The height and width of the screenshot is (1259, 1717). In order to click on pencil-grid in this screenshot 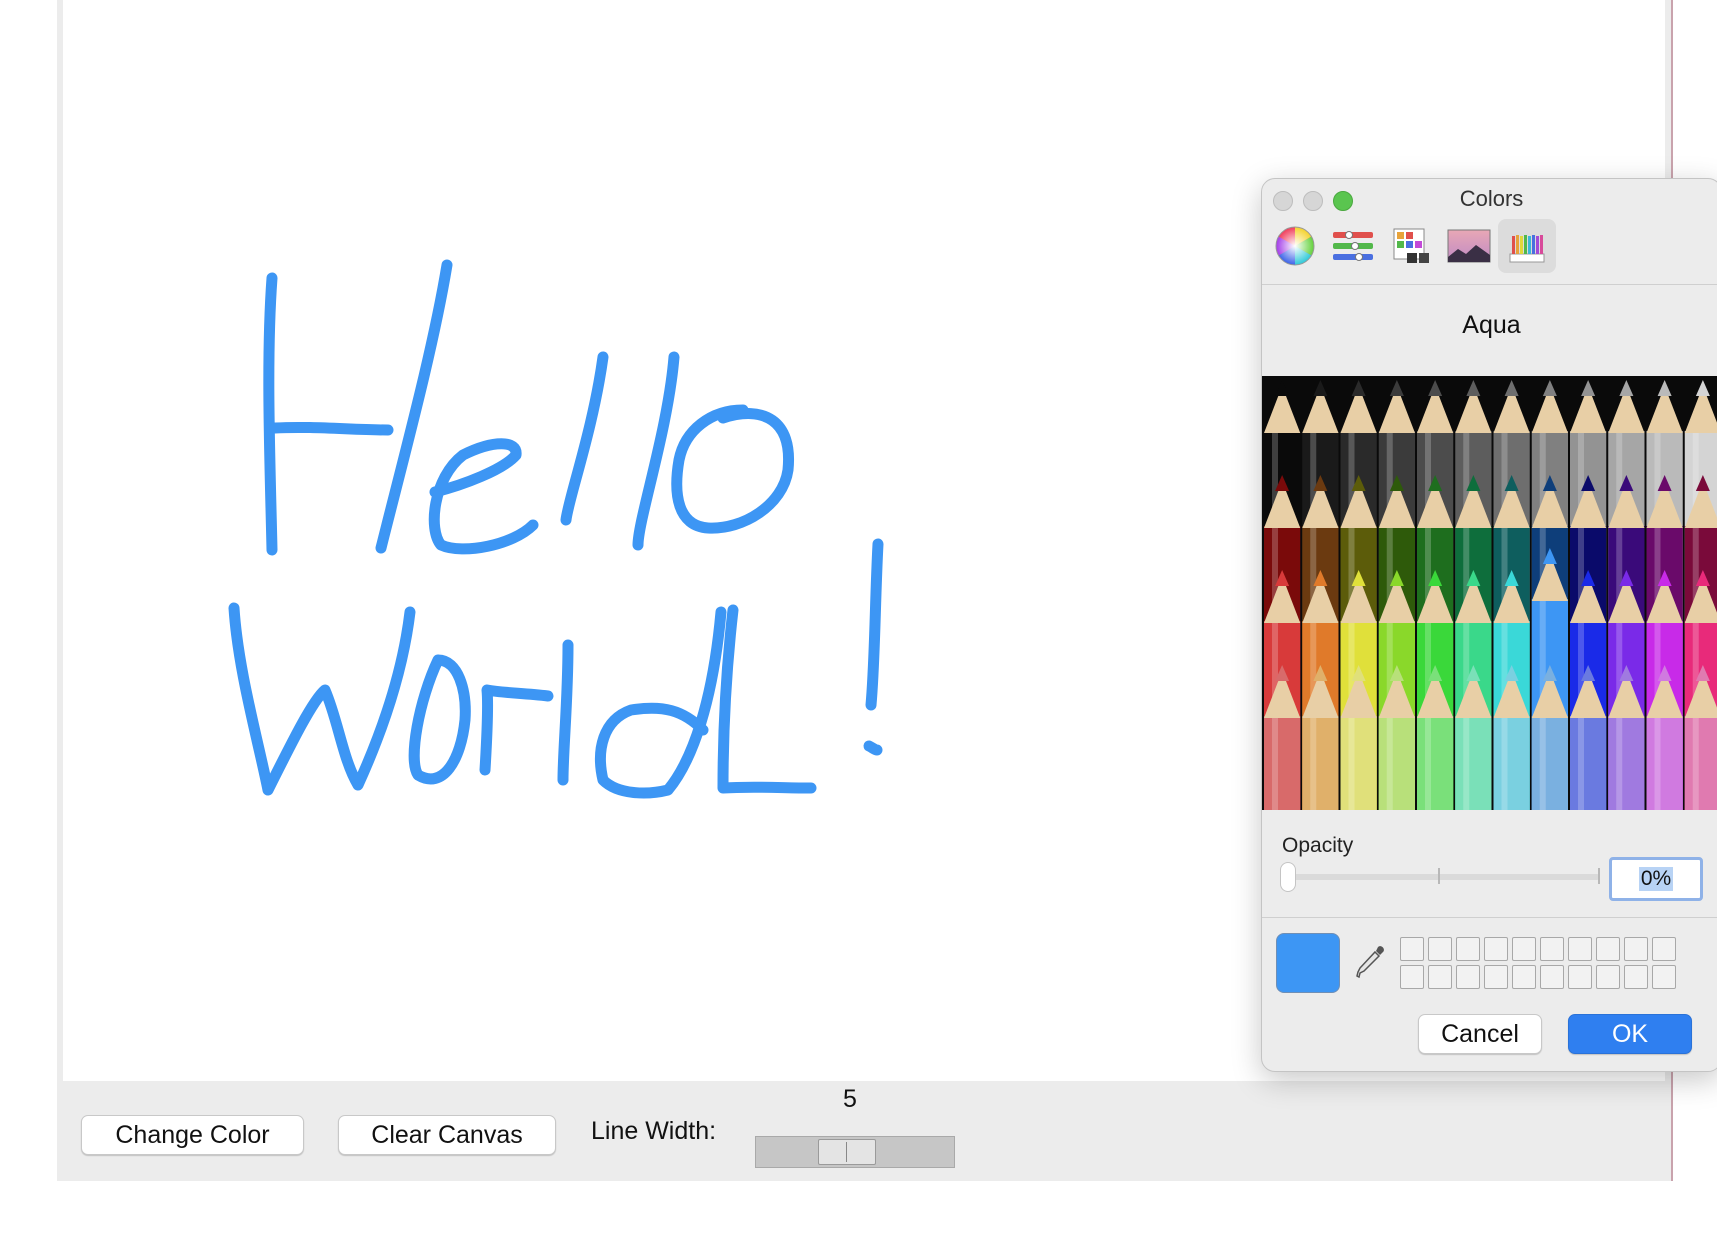, I will do `click(1489, 593)`.